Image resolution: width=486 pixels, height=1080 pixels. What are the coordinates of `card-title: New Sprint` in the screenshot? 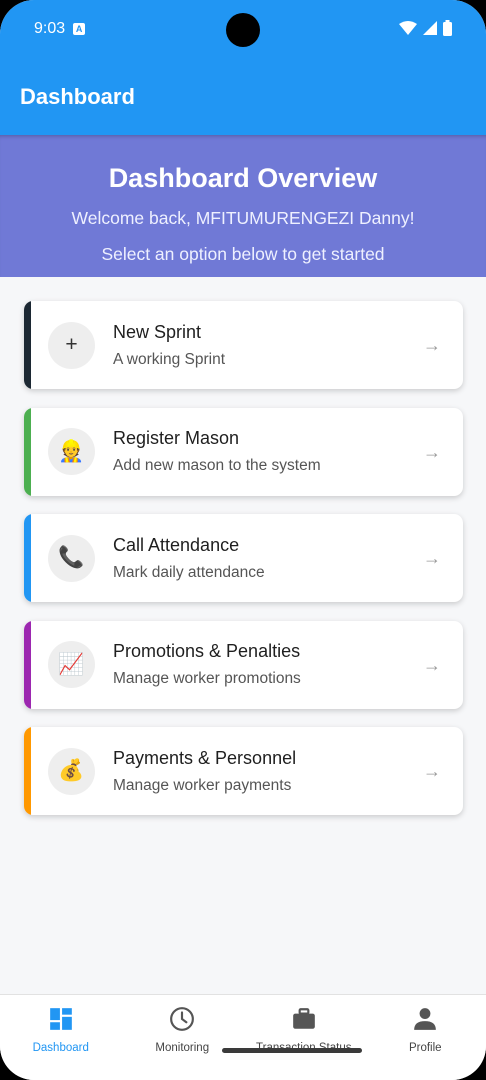 It's located at (157, 331).